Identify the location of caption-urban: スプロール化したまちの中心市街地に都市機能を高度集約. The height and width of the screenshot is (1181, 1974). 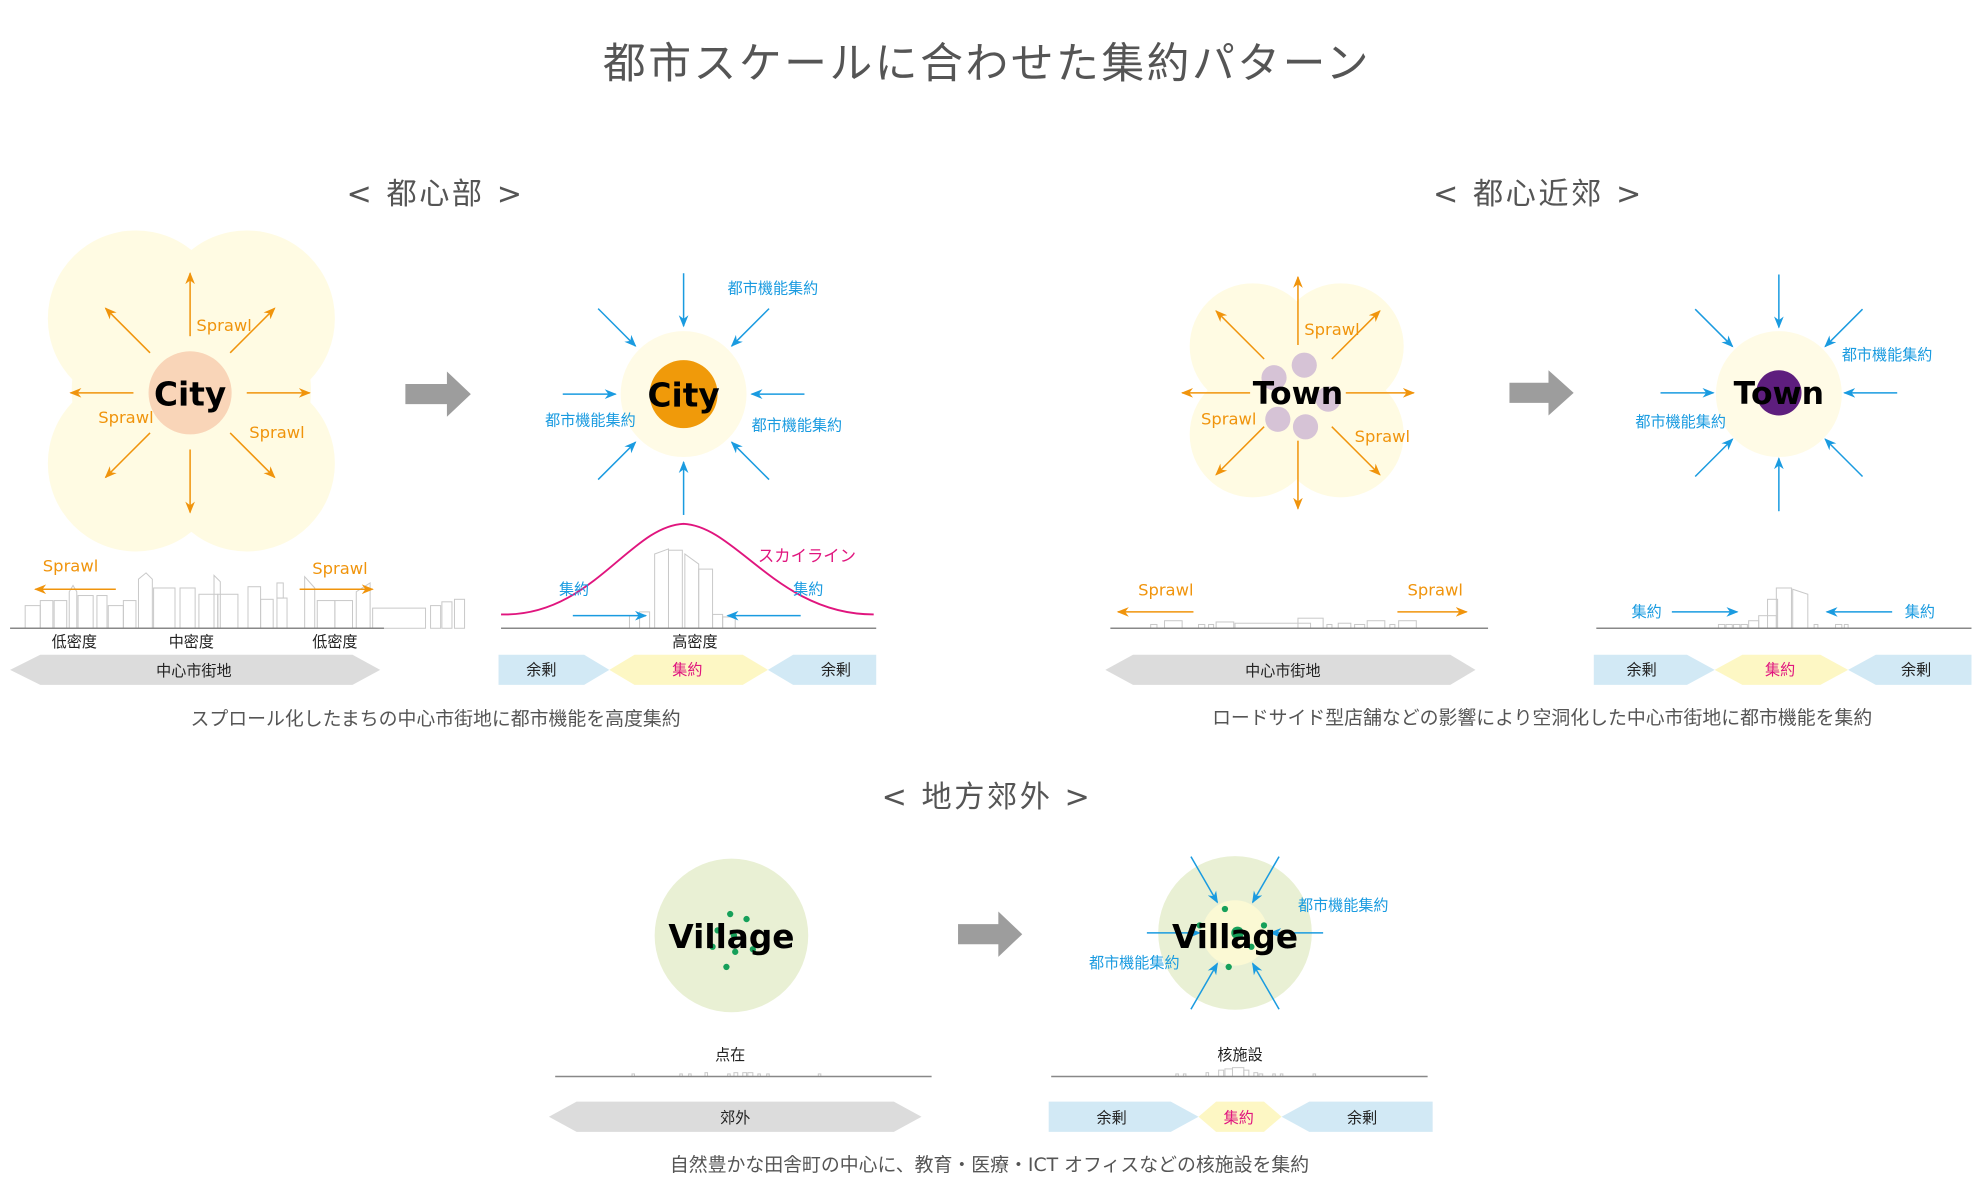
(435, 719).